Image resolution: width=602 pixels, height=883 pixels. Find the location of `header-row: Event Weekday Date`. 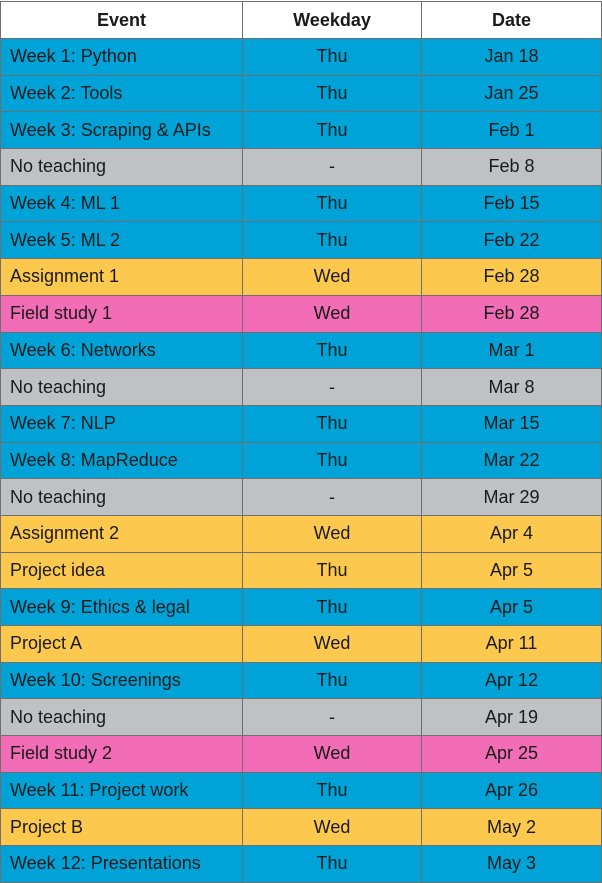

header-row: Event Weekday Date is located at coordinates (301, 20).